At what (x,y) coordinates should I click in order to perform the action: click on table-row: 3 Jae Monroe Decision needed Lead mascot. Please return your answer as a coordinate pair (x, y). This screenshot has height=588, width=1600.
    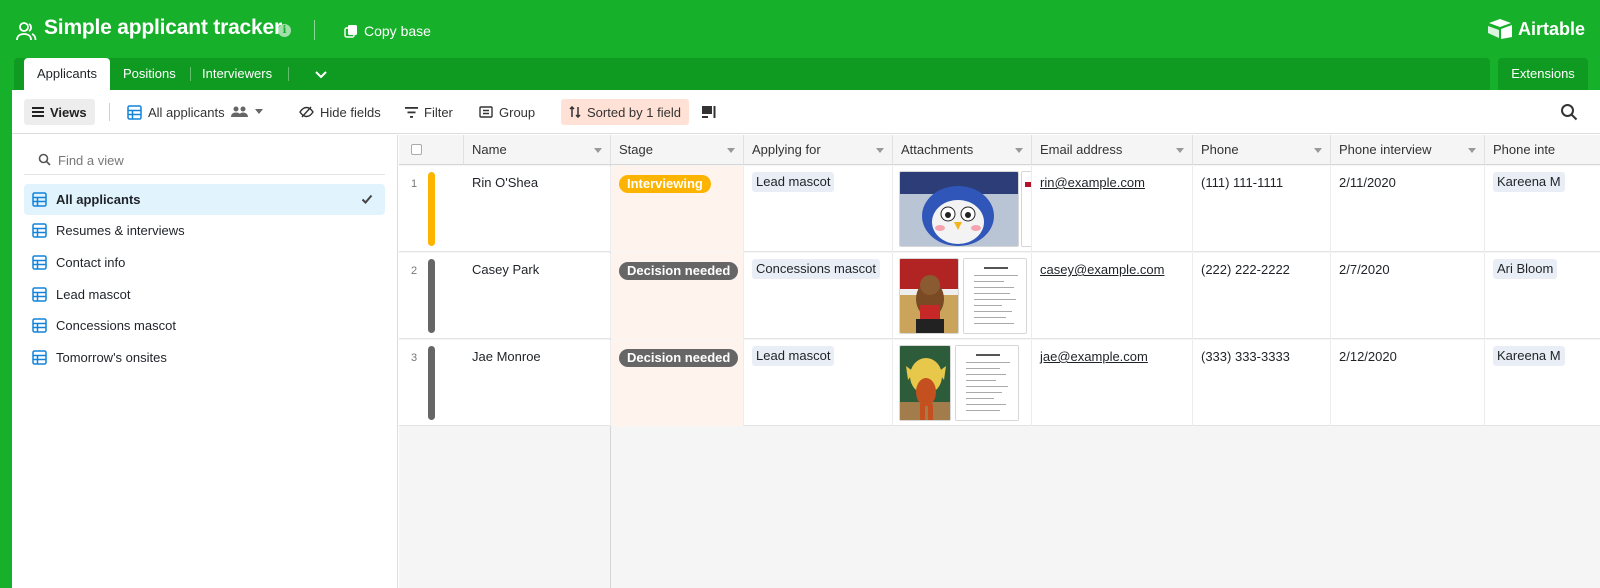
    Looking at the image, I should click on (999, 383).